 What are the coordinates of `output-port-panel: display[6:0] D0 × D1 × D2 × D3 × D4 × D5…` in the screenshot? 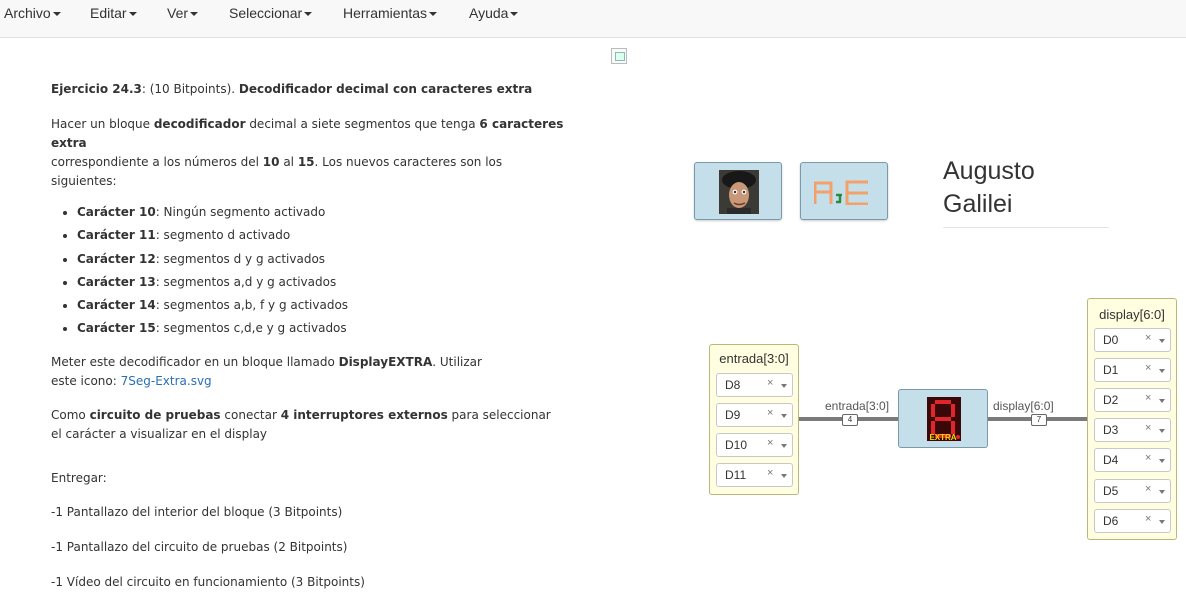 It's located at (1132, 419).